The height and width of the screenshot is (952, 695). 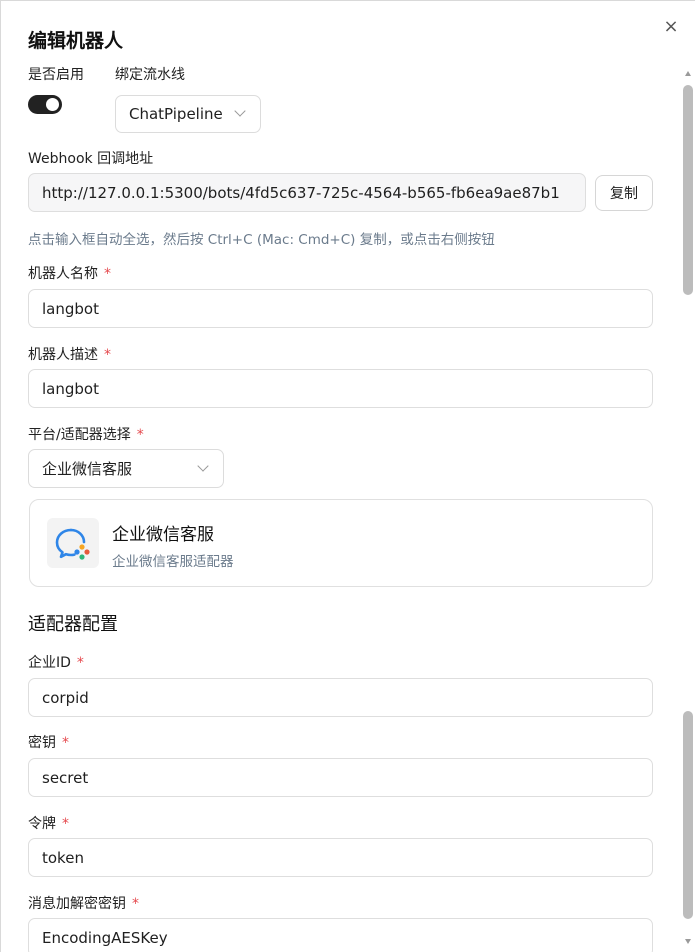 What do you see at coordinates (79, 435) in the screenshot?
I see `platform-label-text: 平台/适配器选择` at bounding box center [79, 435].